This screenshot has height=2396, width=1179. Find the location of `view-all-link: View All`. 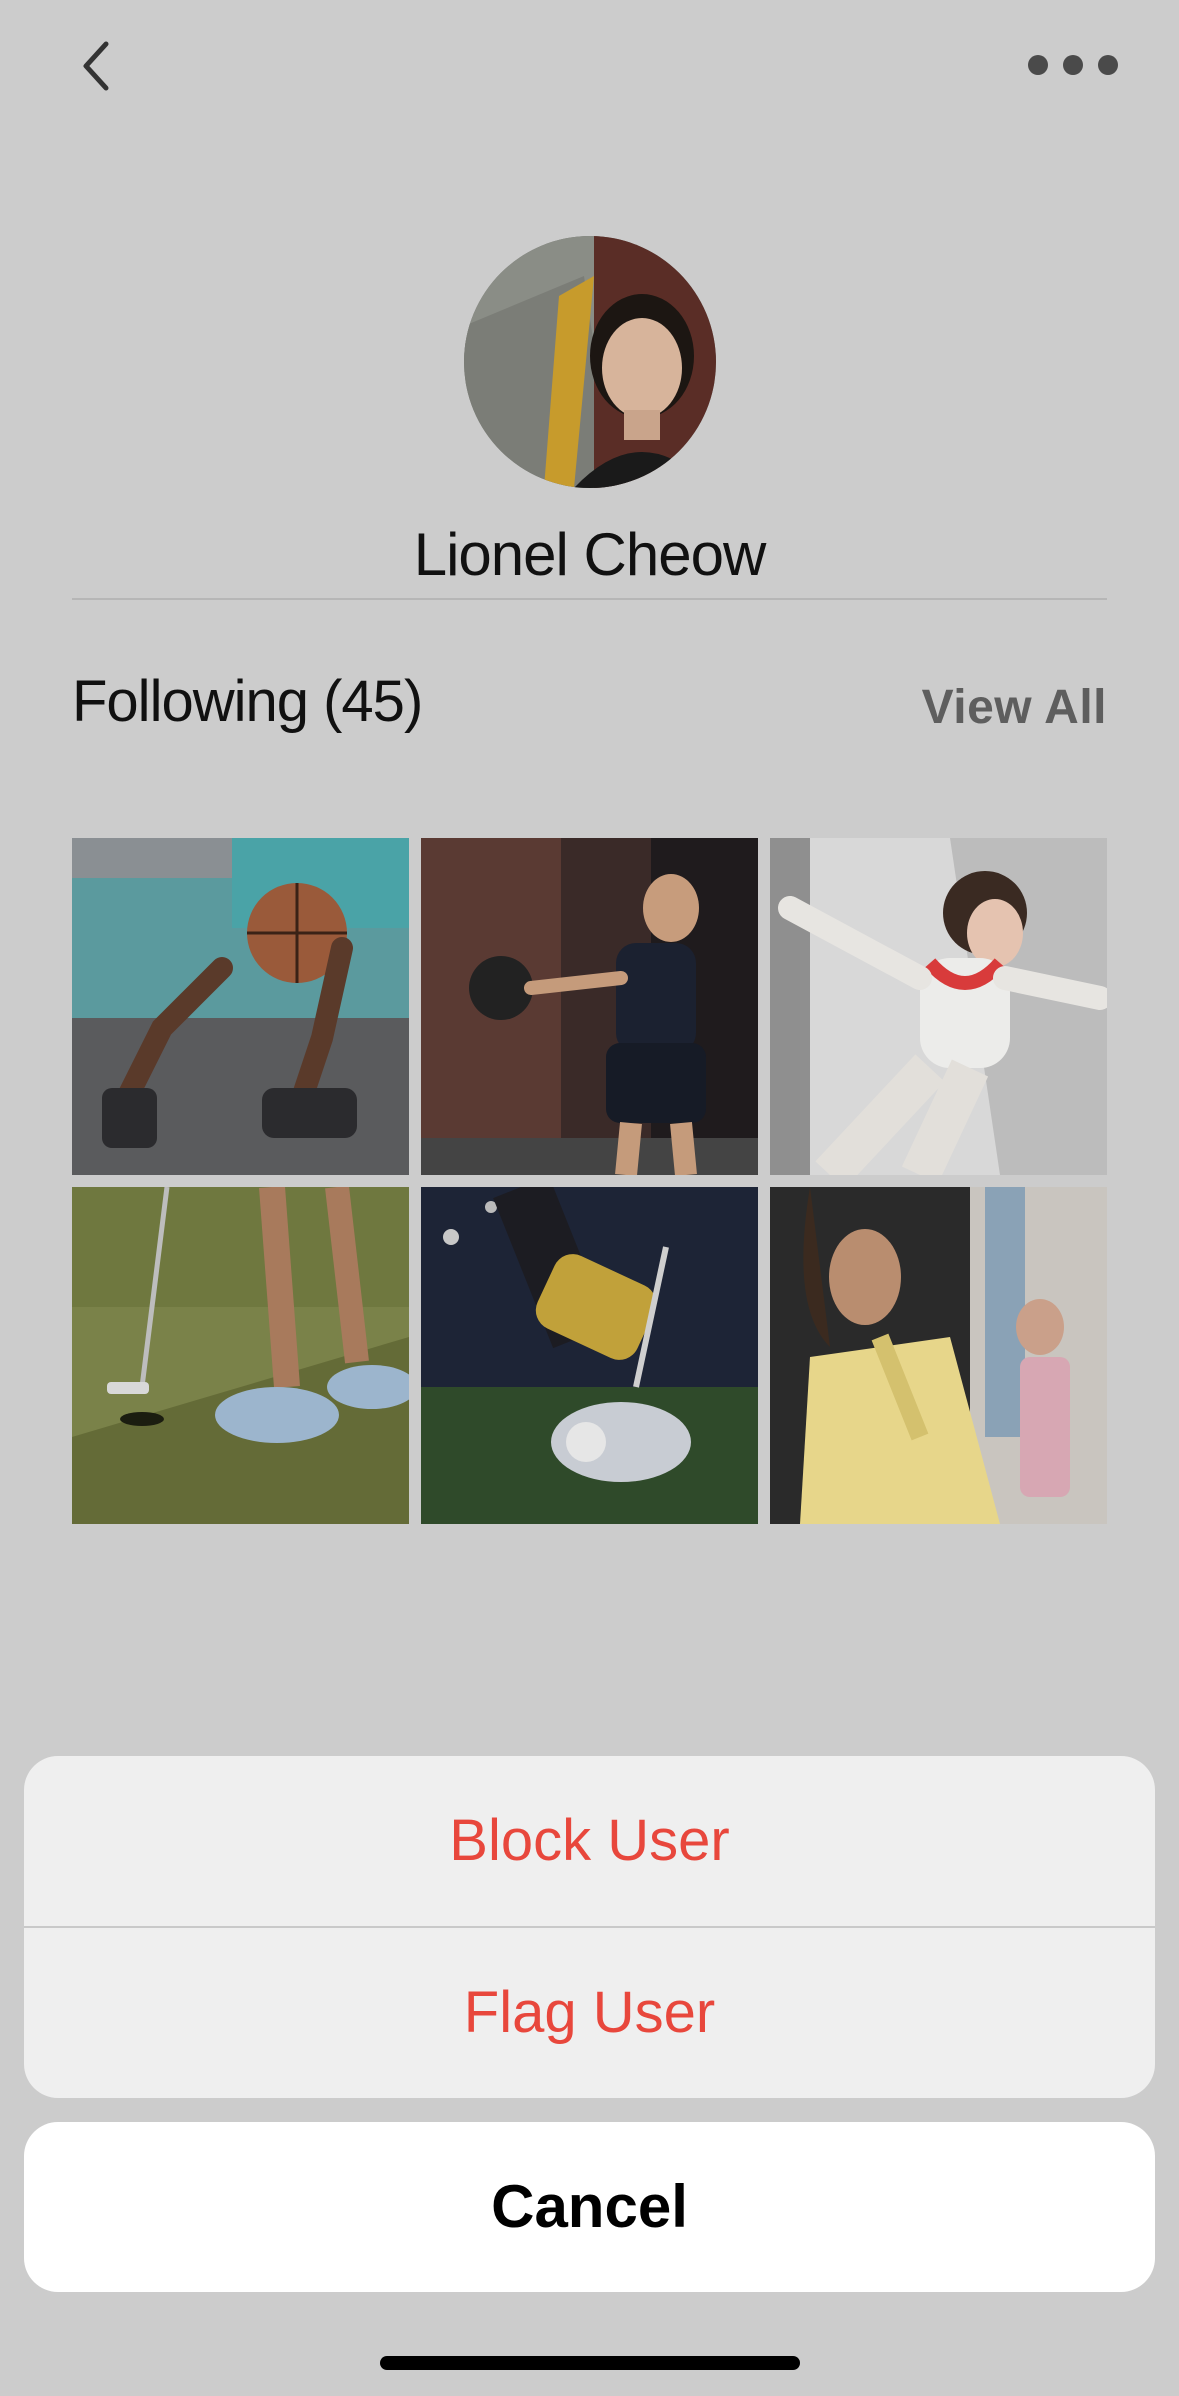

view-all-link: View All is located at coordinates (1014, 707).